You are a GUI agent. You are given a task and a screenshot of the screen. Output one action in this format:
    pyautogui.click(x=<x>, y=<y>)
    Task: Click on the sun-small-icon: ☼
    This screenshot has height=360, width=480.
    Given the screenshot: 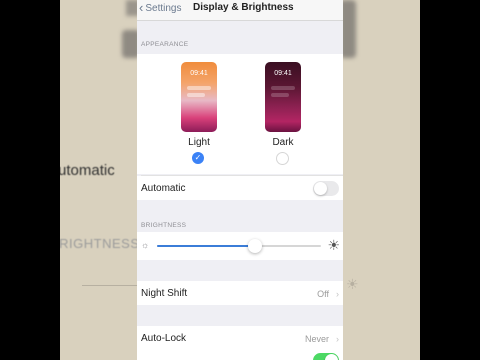 What is the action you would take?
    pyautogui.click(x=145, y=245)
    